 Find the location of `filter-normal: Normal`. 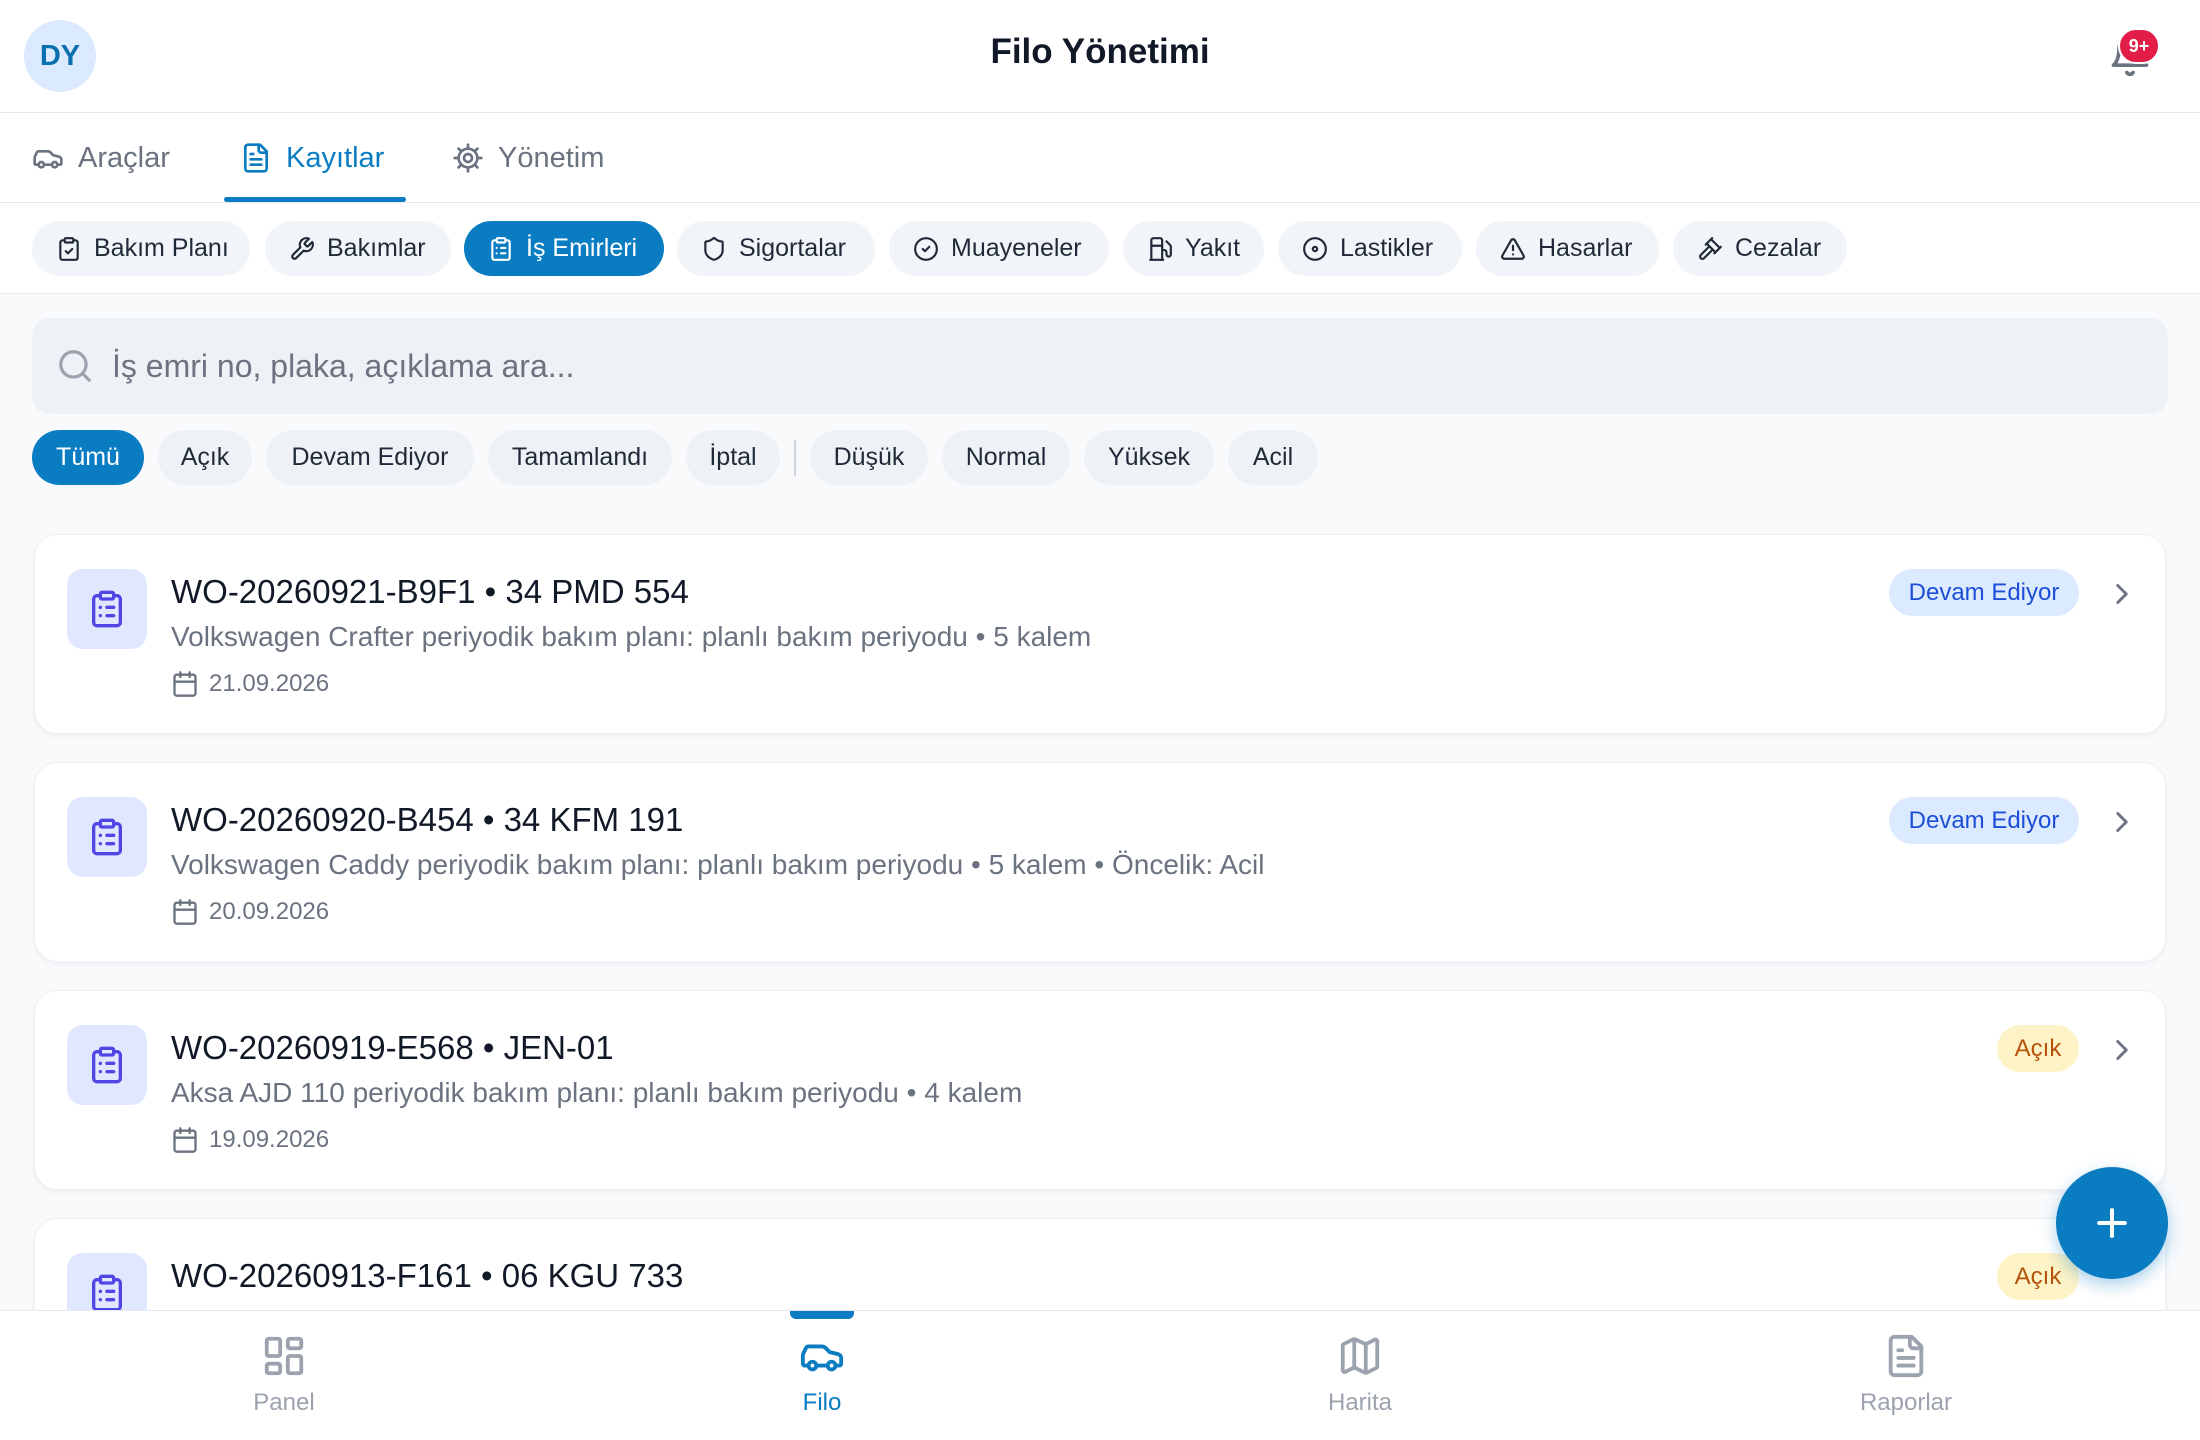

filter-normal: Normal is located at coordinates (1006, 457).